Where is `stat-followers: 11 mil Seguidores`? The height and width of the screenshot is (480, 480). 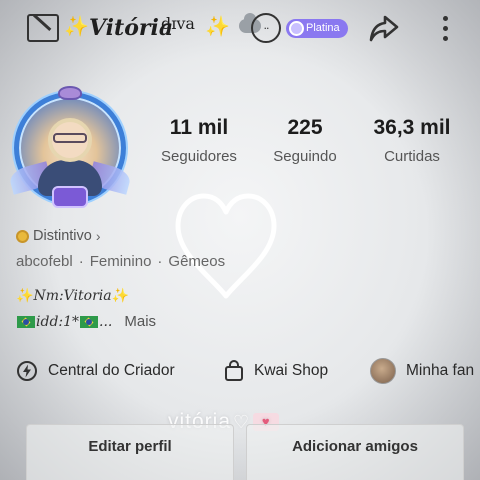 stat-followers: 11 mil Seguidores is located at coordinates (199, 140).